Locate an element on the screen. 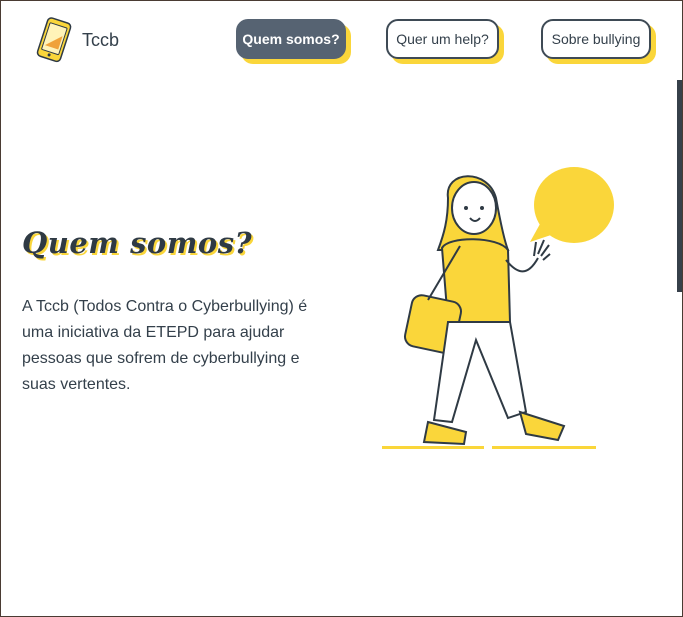 This screenshot has height=617, width=683. page-title: Quem somos? is located at coordinates (137, 243).